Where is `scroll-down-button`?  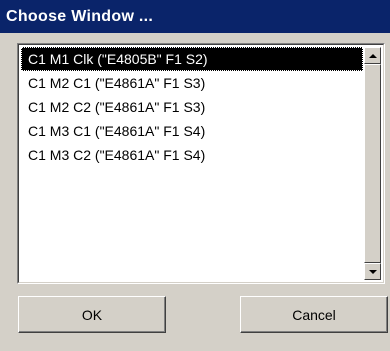
scroll-down-button is located at coordinates (372, 271).